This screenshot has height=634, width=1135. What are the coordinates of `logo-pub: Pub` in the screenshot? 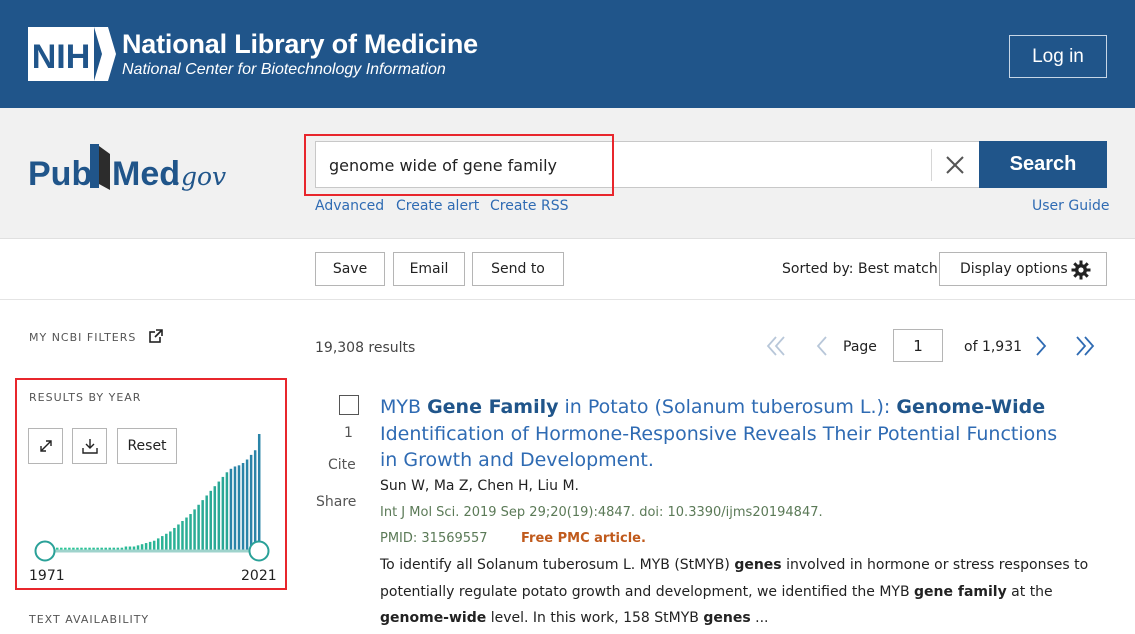 It's located at (60, 174).